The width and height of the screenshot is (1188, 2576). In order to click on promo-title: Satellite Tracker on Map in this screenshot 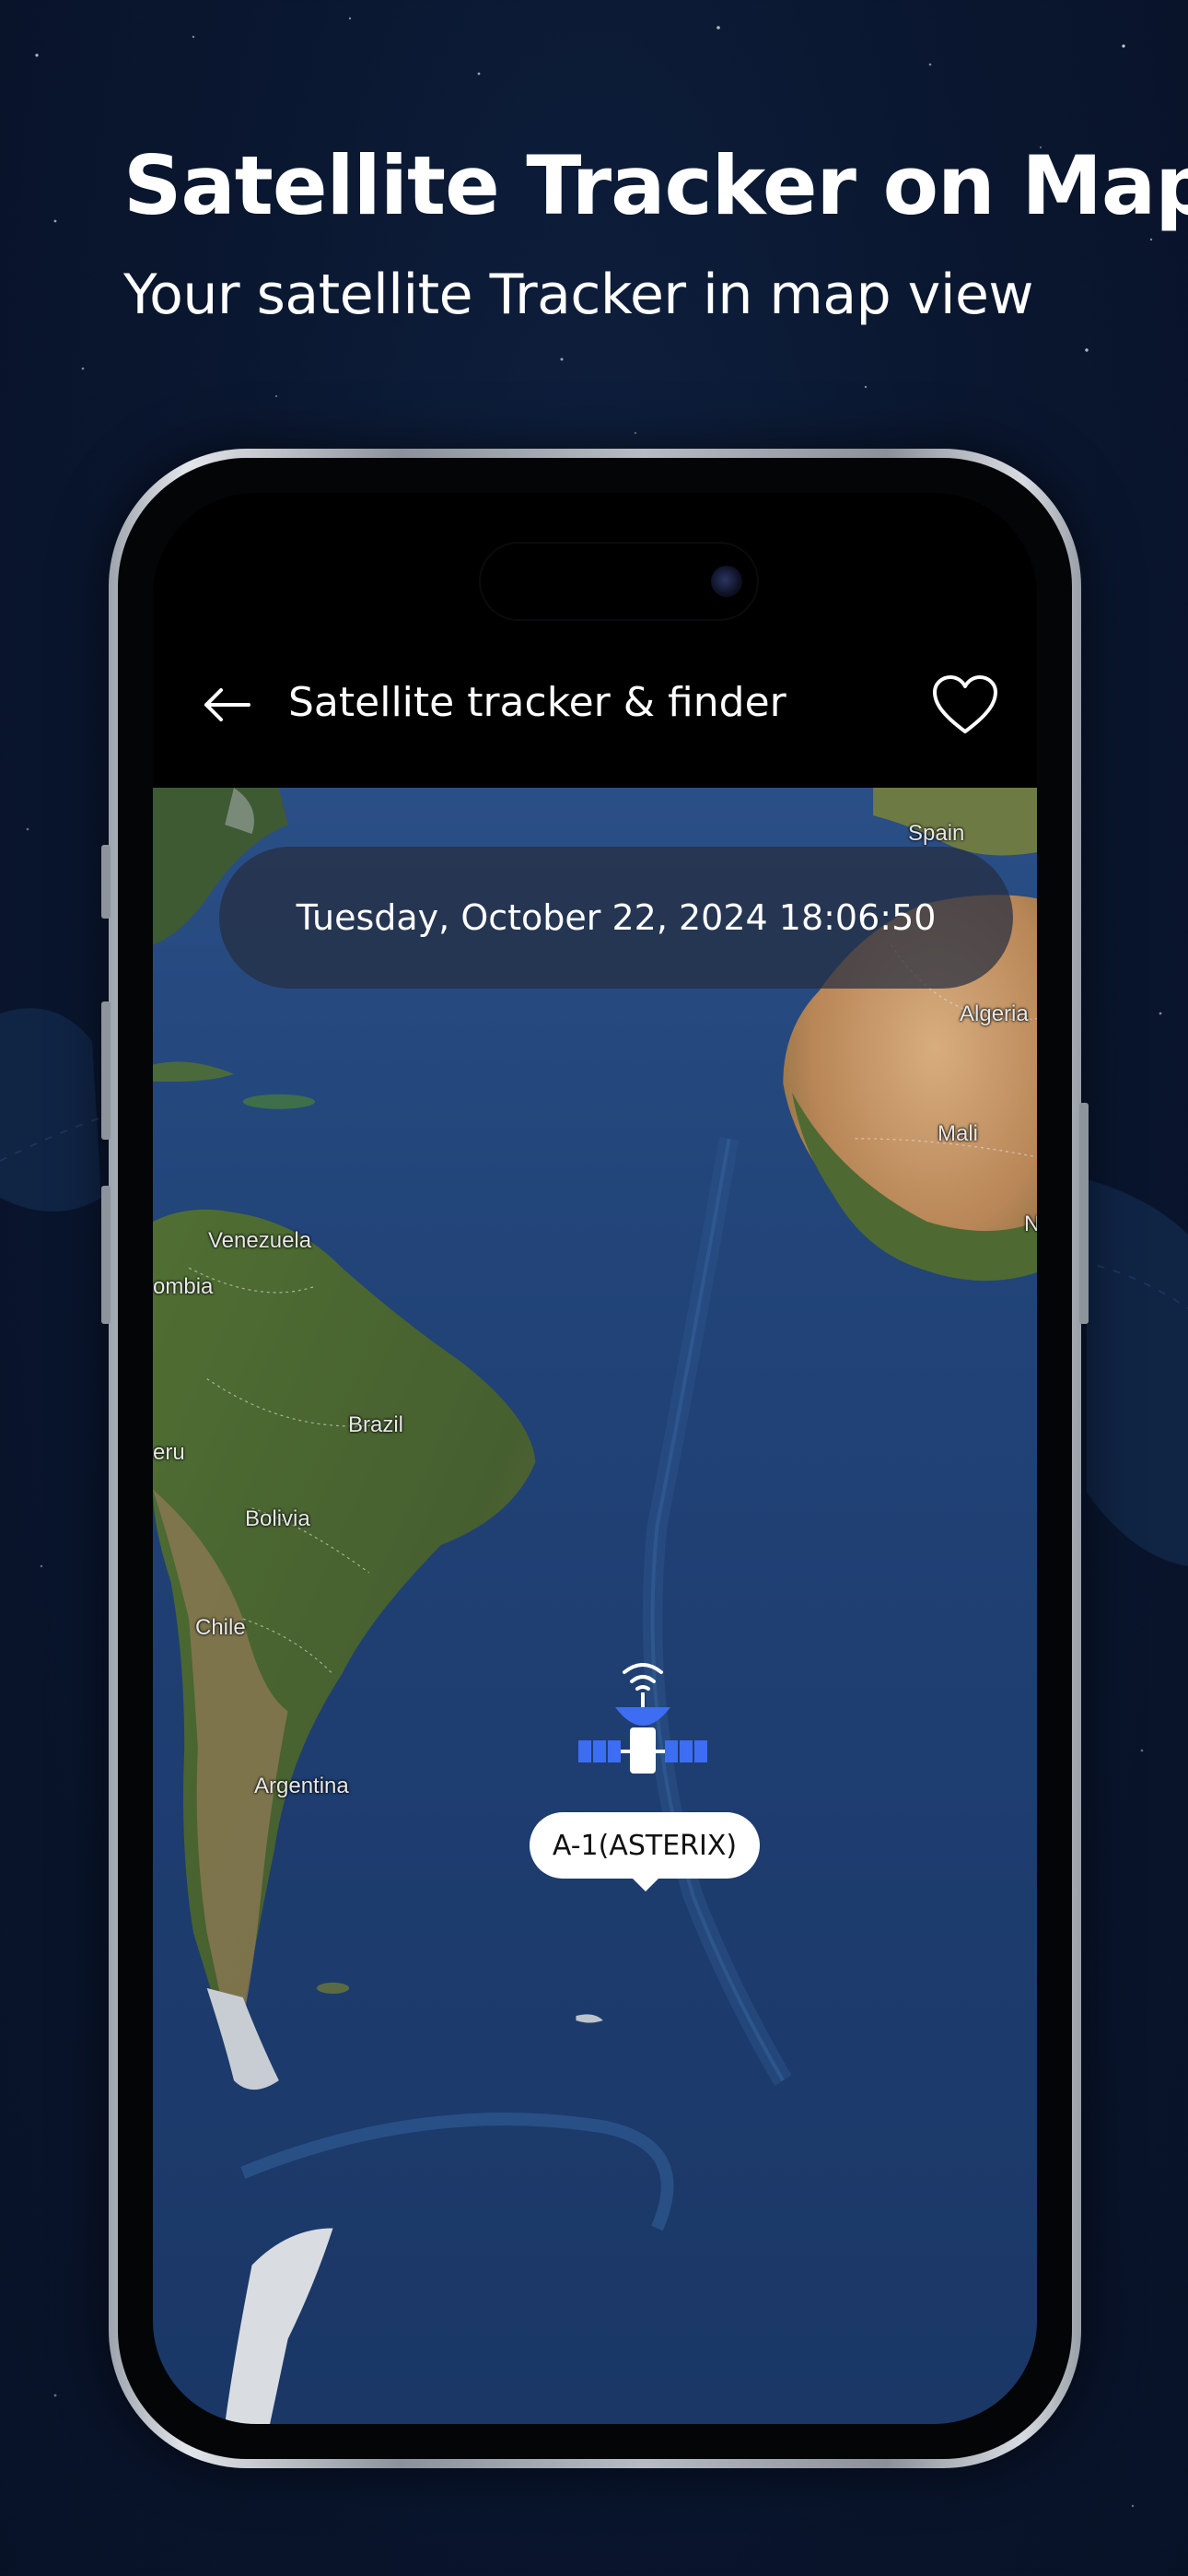, I will do `click(655, 185)`.